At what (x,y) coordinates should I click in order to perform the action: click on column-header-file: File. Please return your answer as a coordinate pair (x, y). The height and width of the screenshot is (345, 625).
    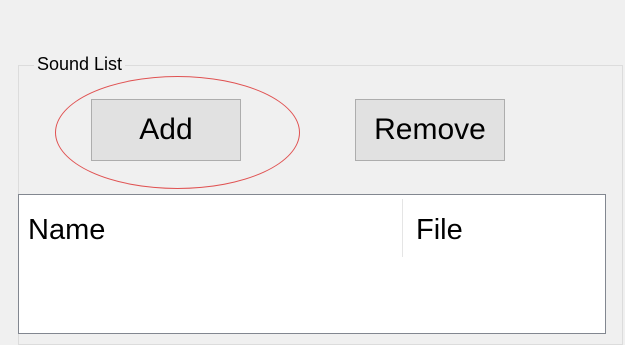
    Looking at the image, I should click on (439, 230).